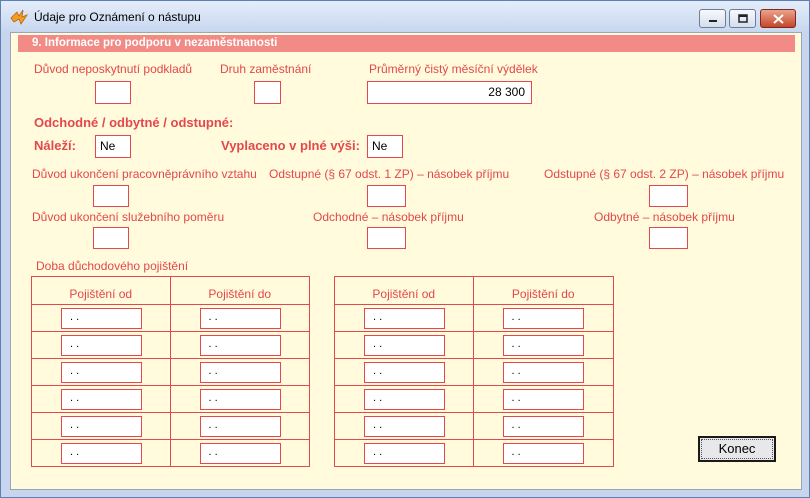 The image size is (810, 498). I want to click on odchodne-label: Odchodné – násobek příjmu, so click(388, 217).